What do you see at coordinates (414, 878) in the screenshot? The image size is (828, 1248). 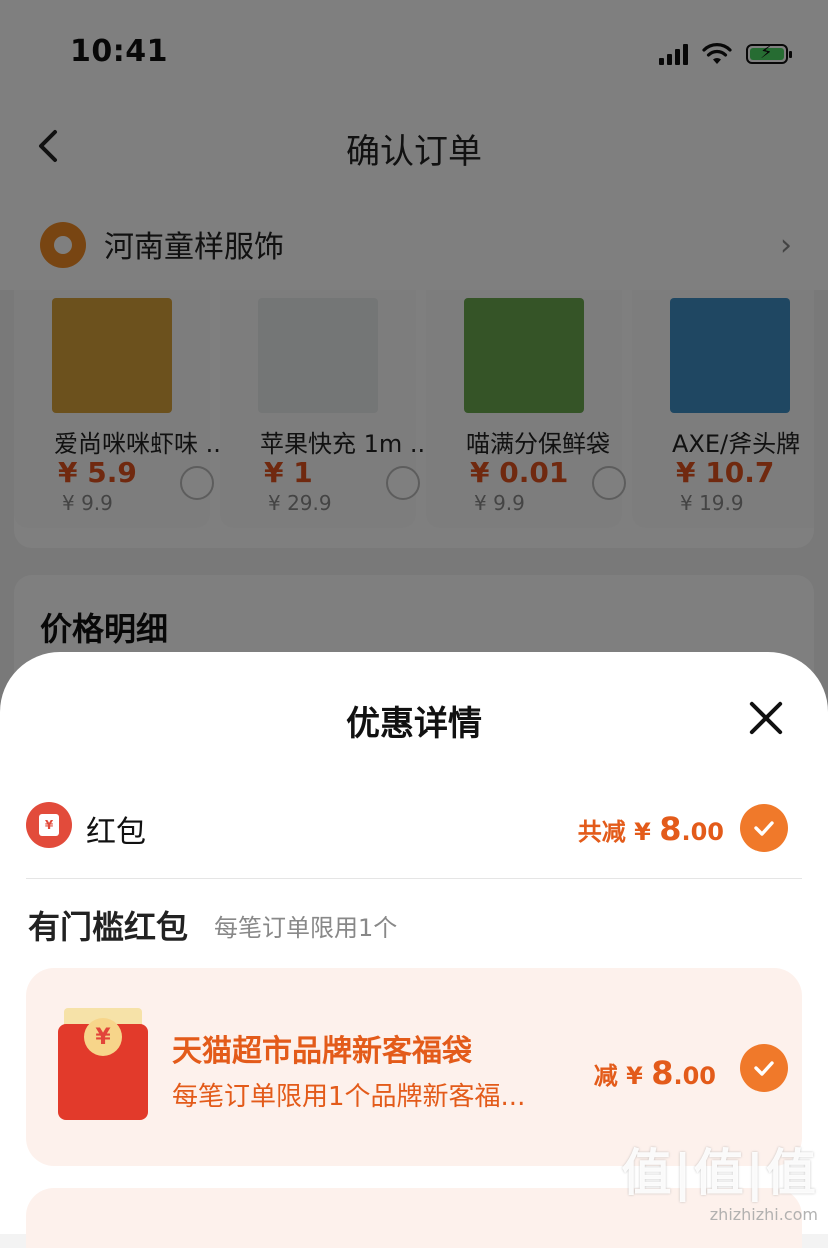 I see `divider` at bounding box center [414, 878].